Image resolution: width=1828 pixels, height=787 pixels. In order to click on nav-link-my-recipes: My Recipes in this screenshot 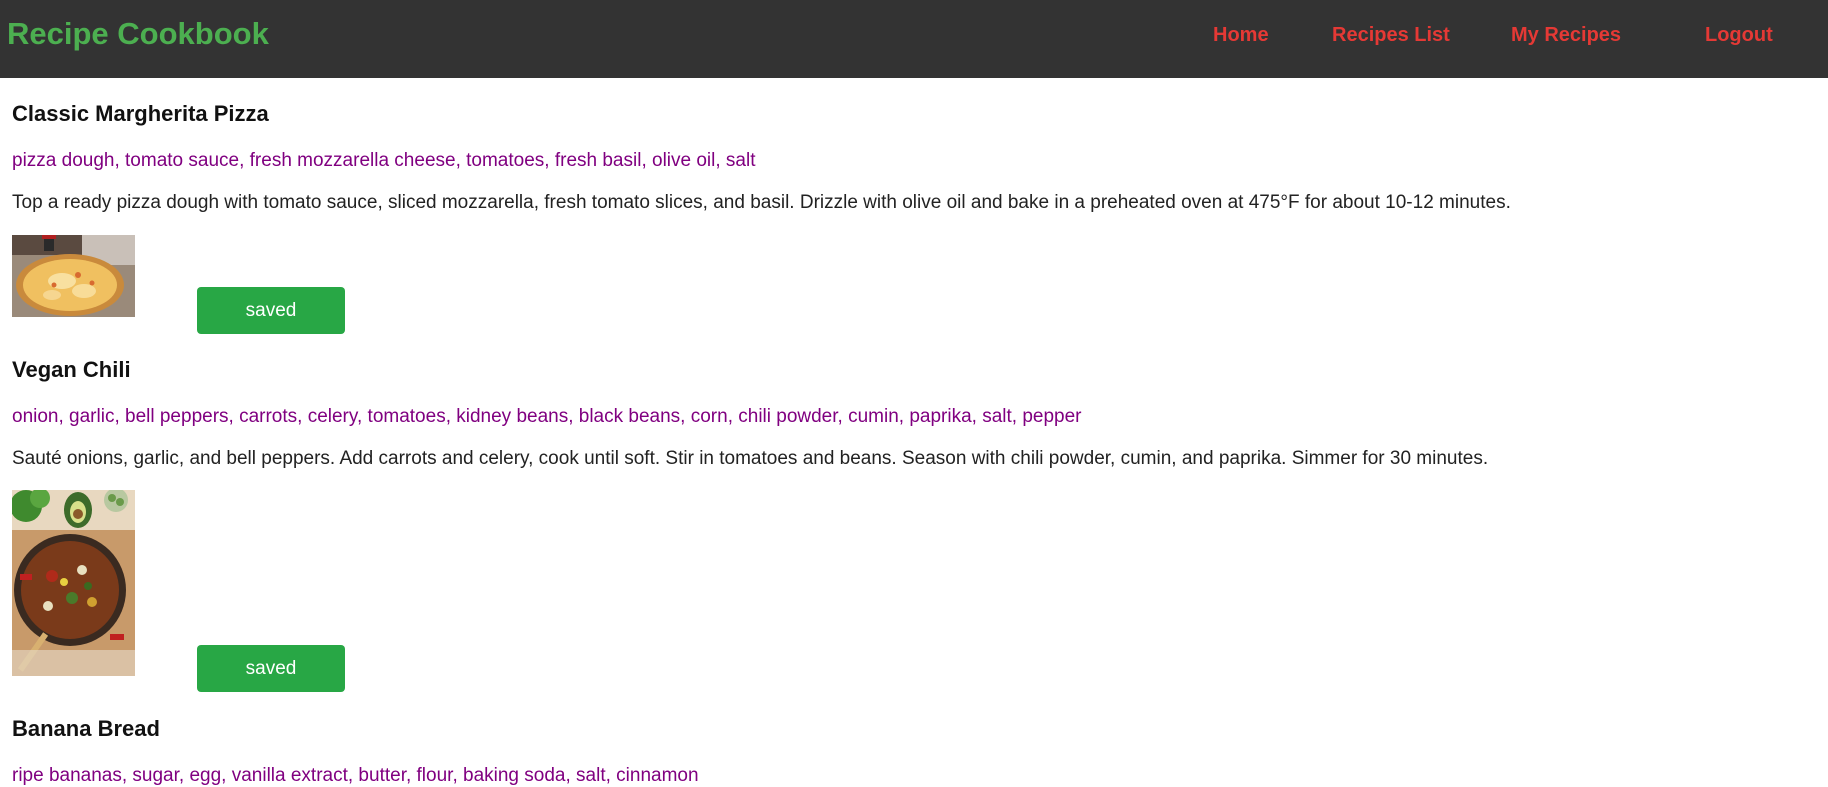, I will do `click(1566, 35)`.